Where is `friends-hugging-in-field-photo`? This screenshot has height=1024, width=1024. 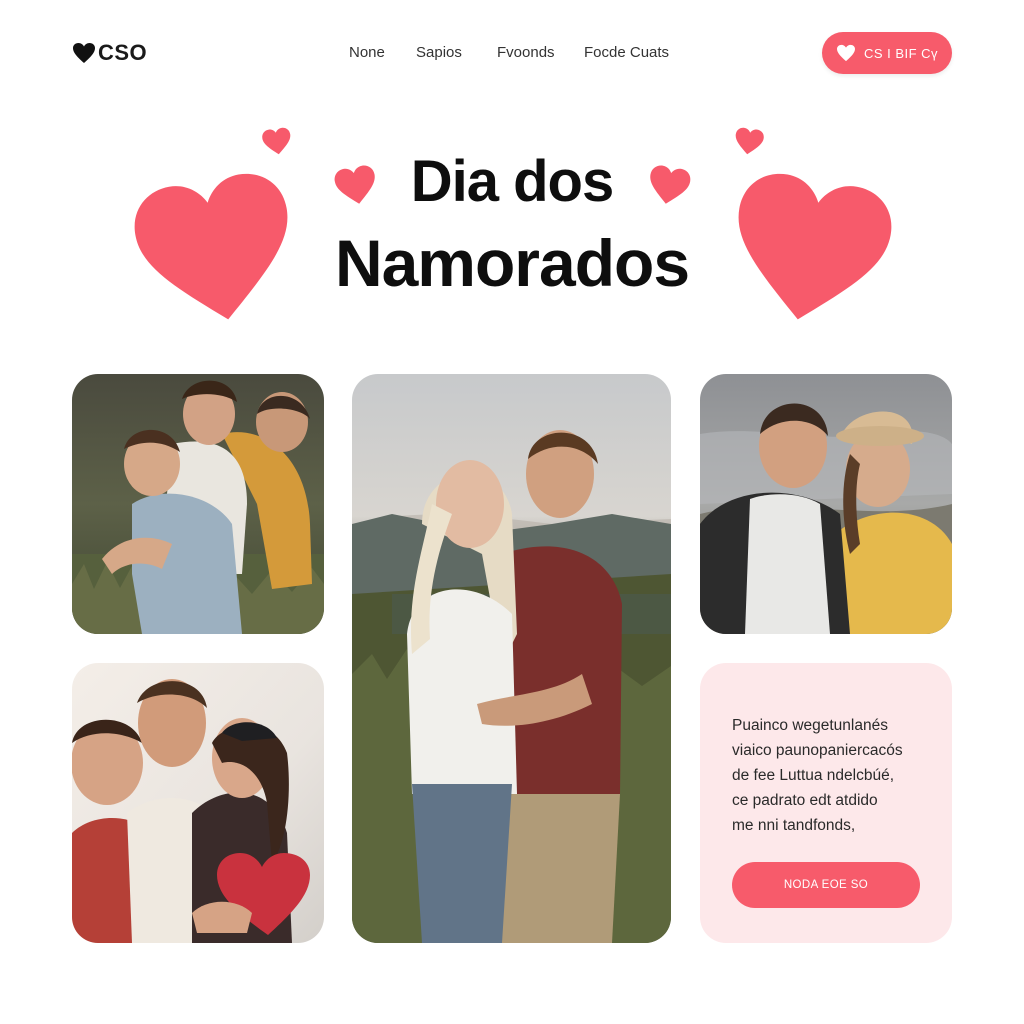
friends-hugging-in-field-photo is located at coordinates (198, 504).